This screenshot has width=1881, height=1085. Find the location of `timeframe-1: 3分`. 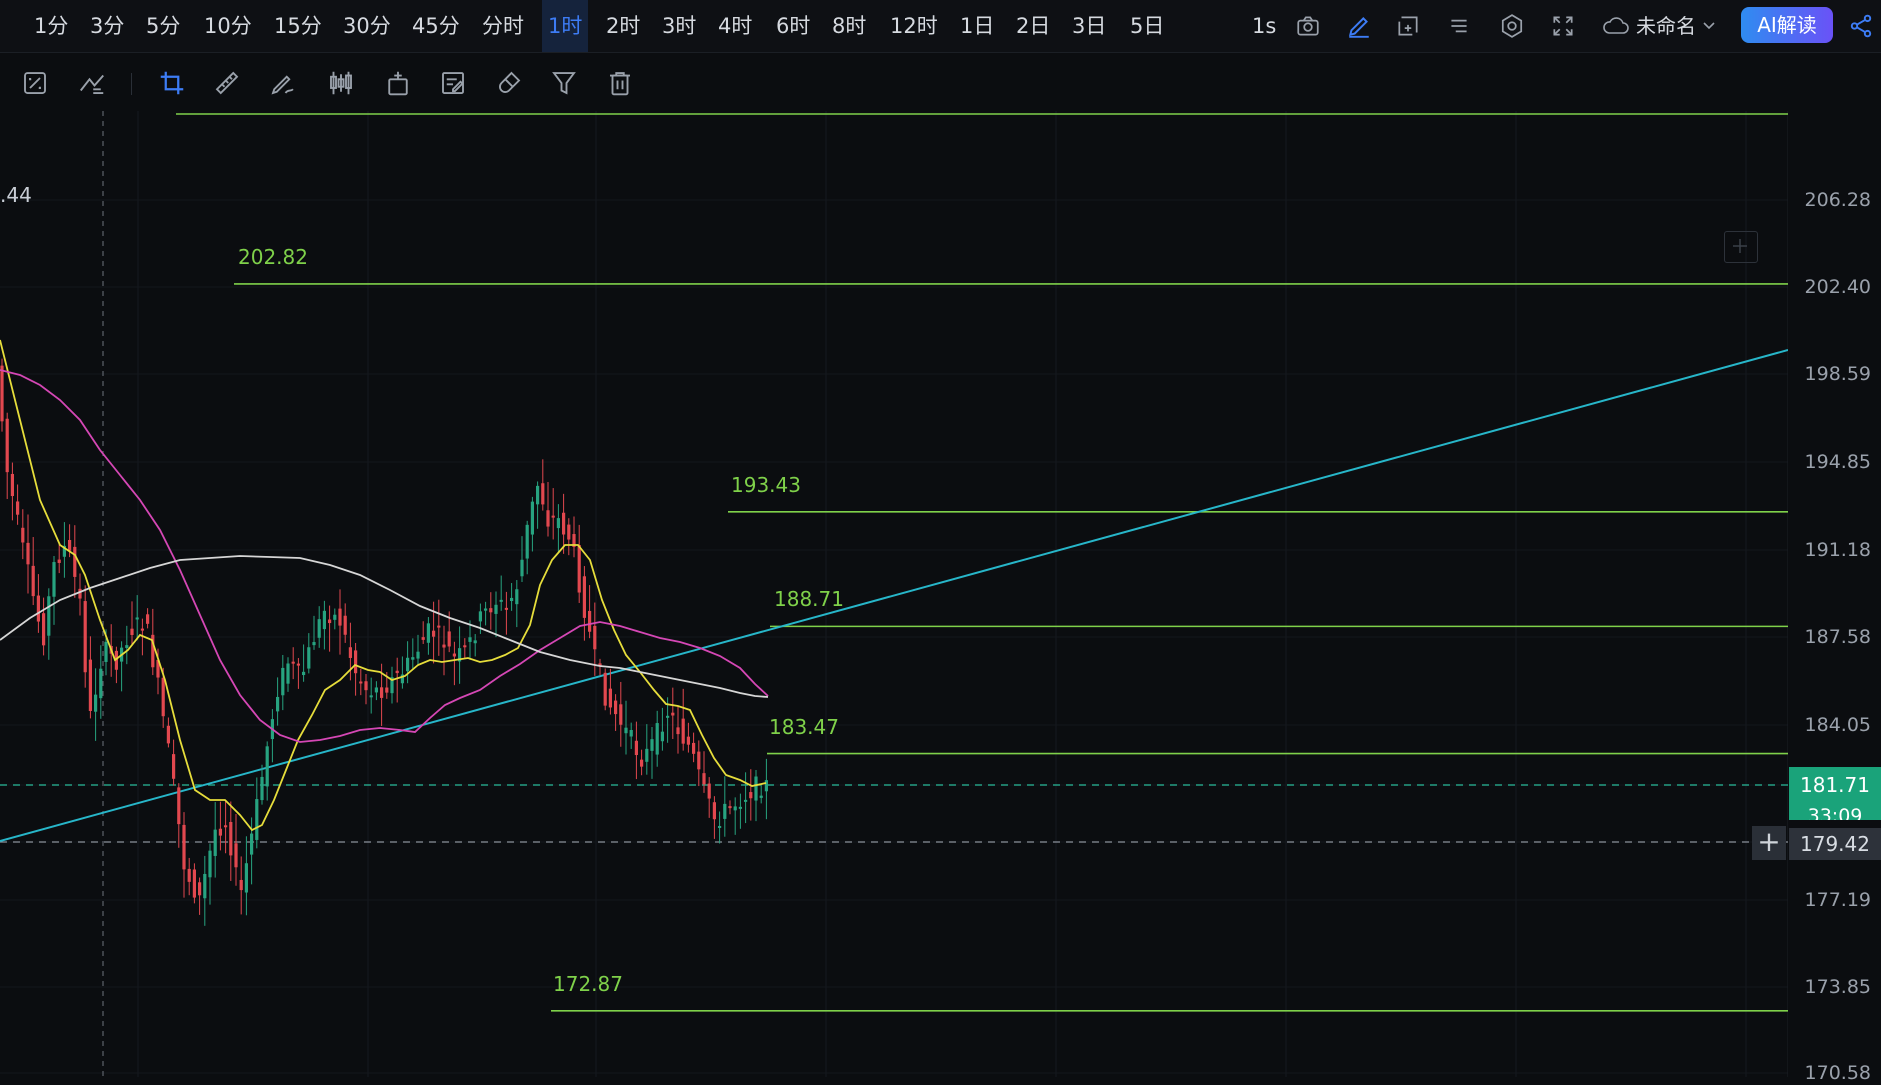

timeframe-1: 3分 is located at coordinates (107, 26).